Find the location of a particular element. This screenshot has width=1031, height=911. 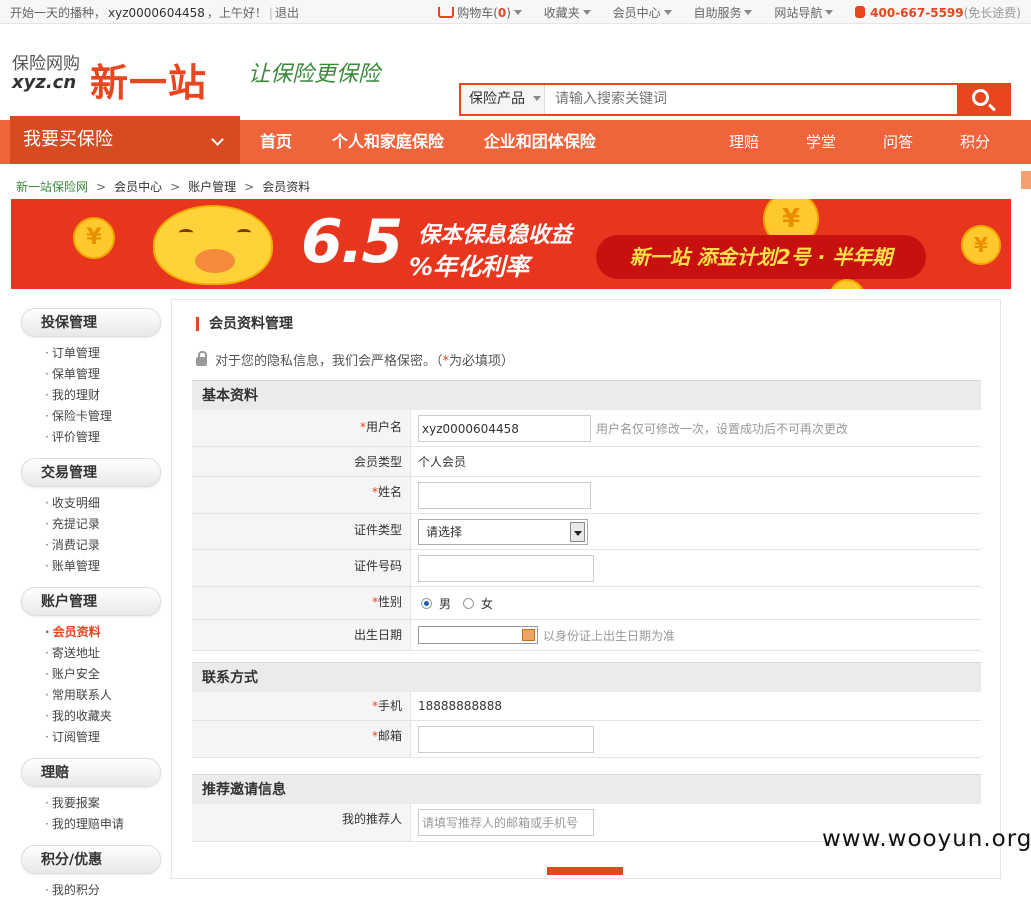

breadcrumb-current: 会员资料 is located at coordinates (286, 187).